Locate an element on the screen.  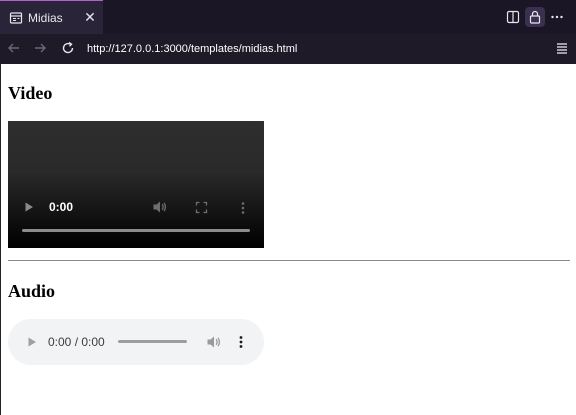
tab-title: Midias is located at coordinates (45, 18).